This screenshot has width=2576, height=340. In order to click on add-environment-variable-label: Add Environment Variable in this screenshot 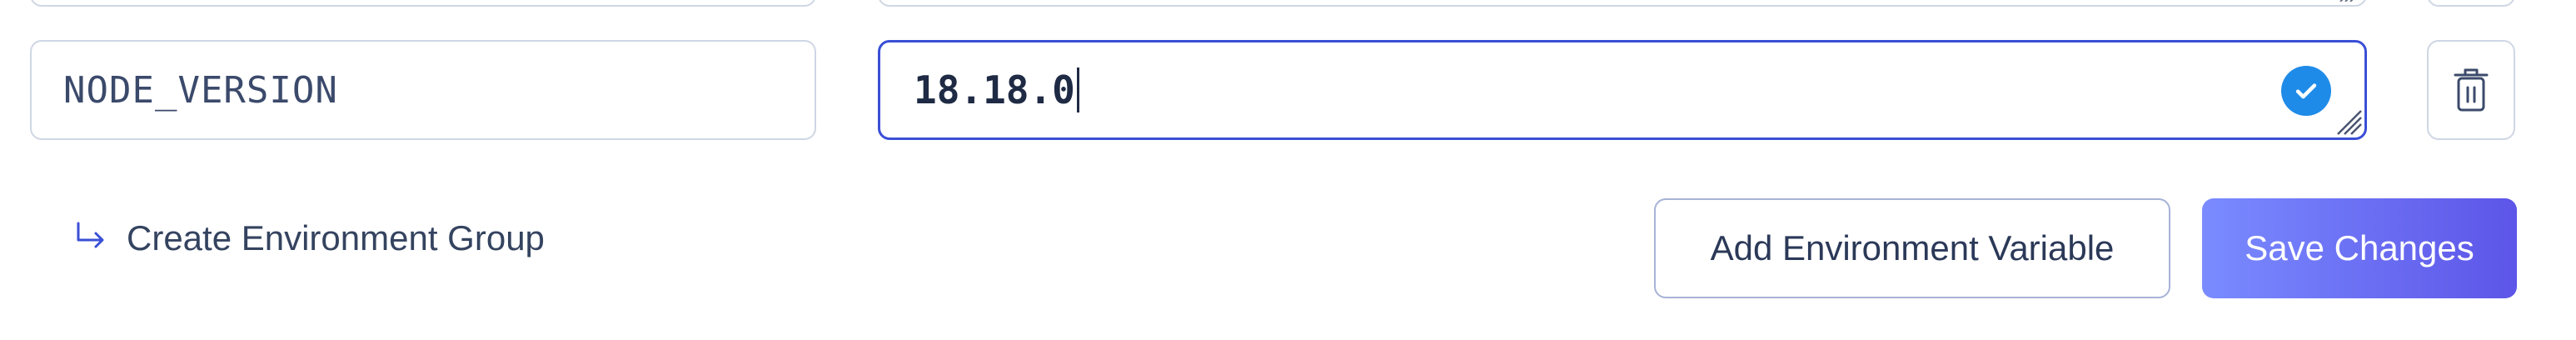, I will do `click(1912, 248)`.